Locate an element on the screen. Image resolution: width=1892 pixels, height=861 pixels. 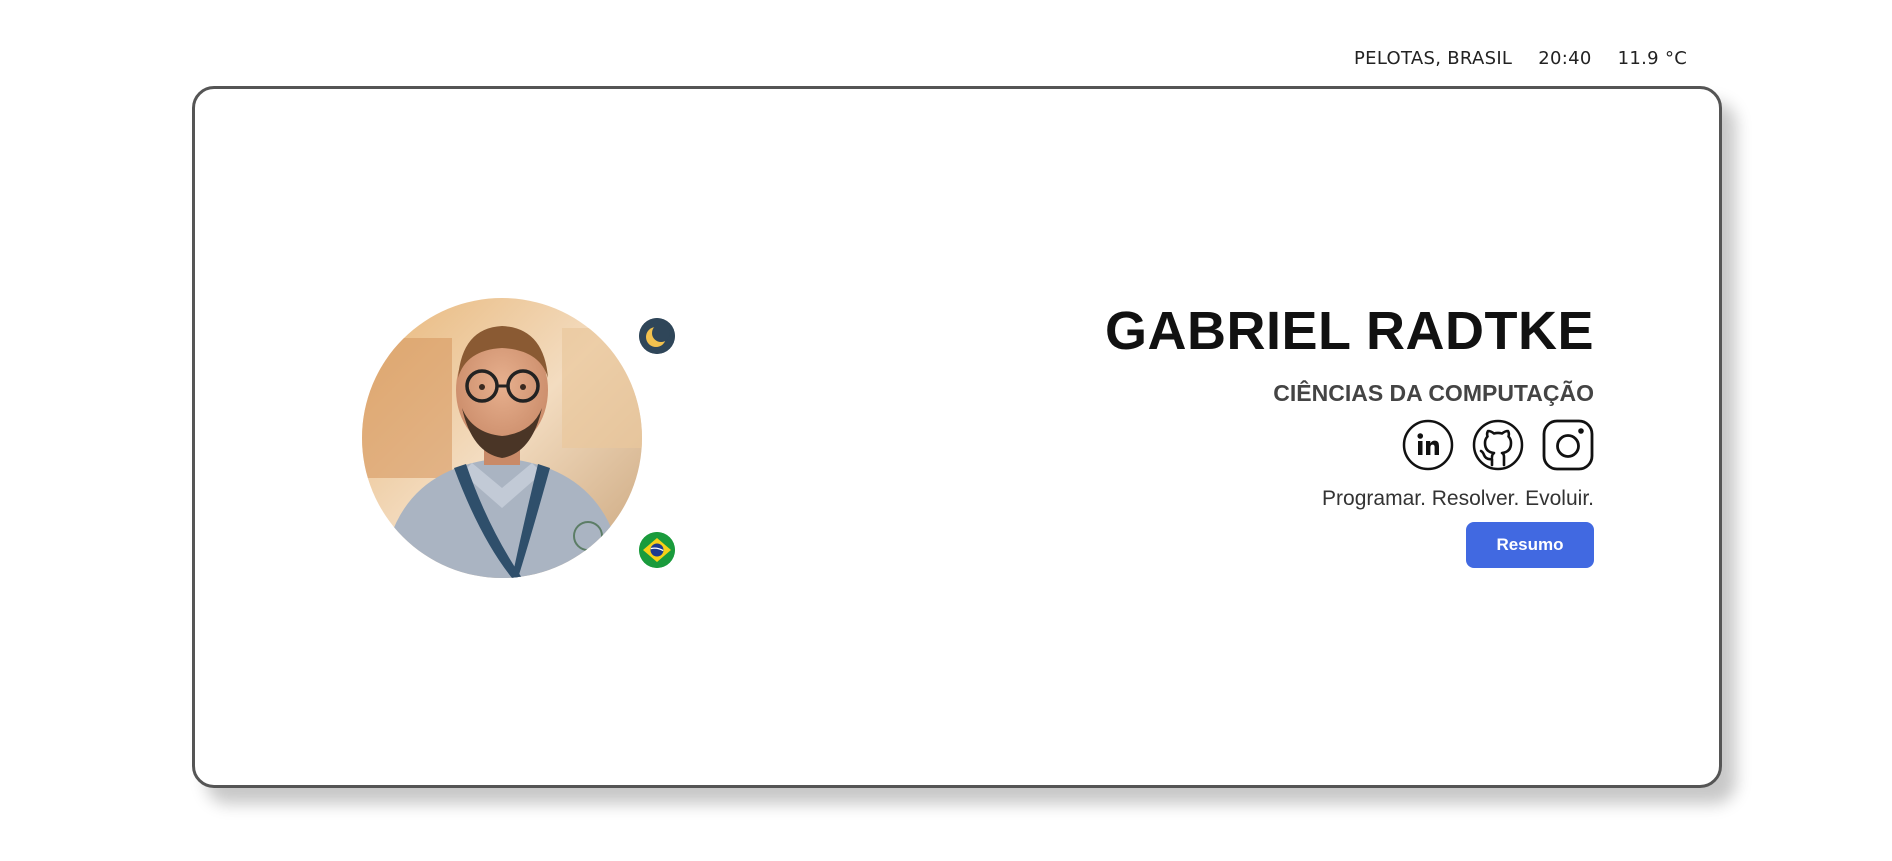
clock-label: 20:40 is located at coordinates (1565, 58).